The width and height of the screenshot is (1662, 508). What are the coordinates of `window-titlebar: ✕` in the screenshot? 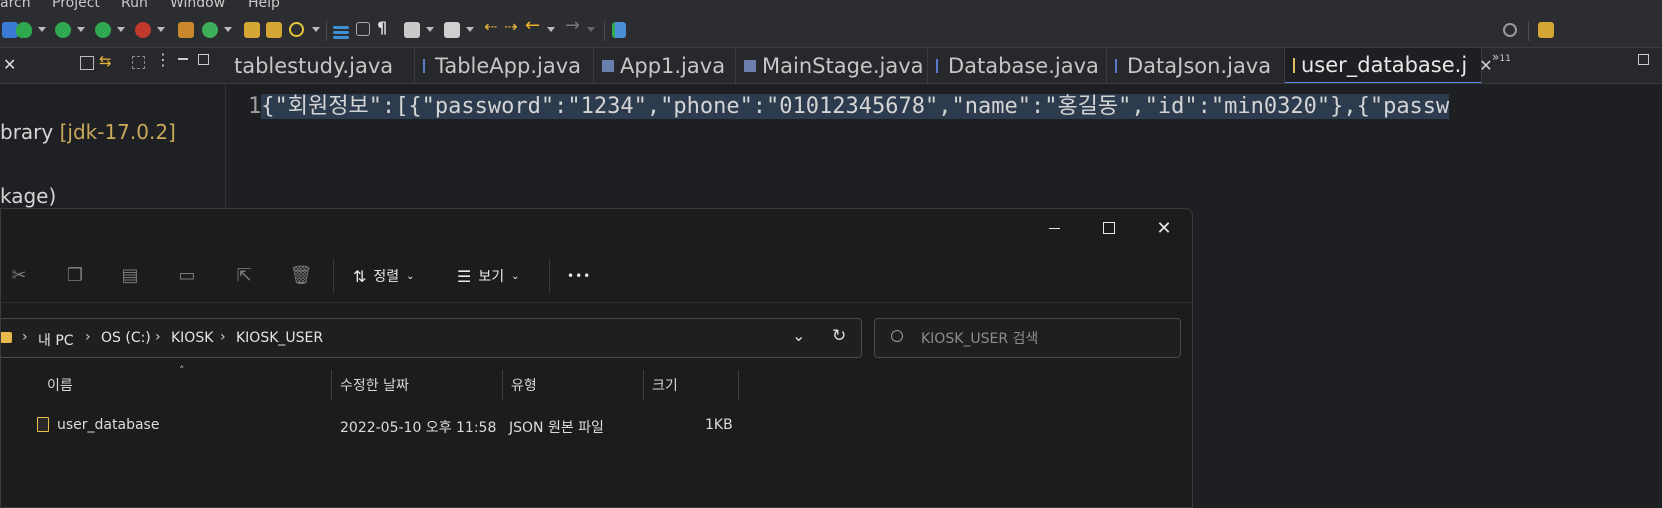 It's located at (596, 229).